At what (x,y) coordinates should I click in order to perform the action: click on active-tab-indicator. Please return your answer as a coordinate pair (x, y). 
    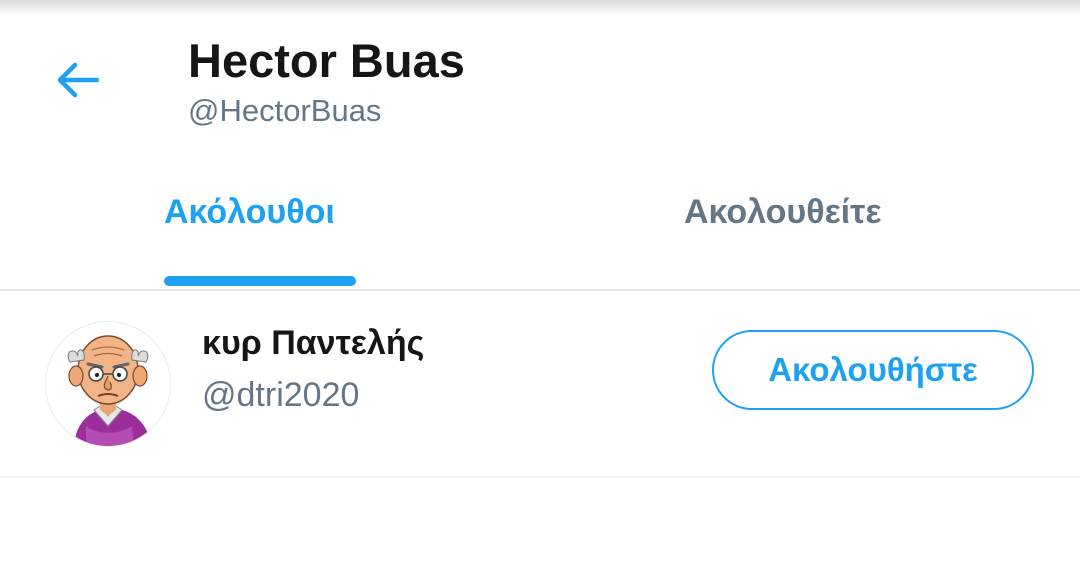
    Looking at the image, I should click on (260, 281).